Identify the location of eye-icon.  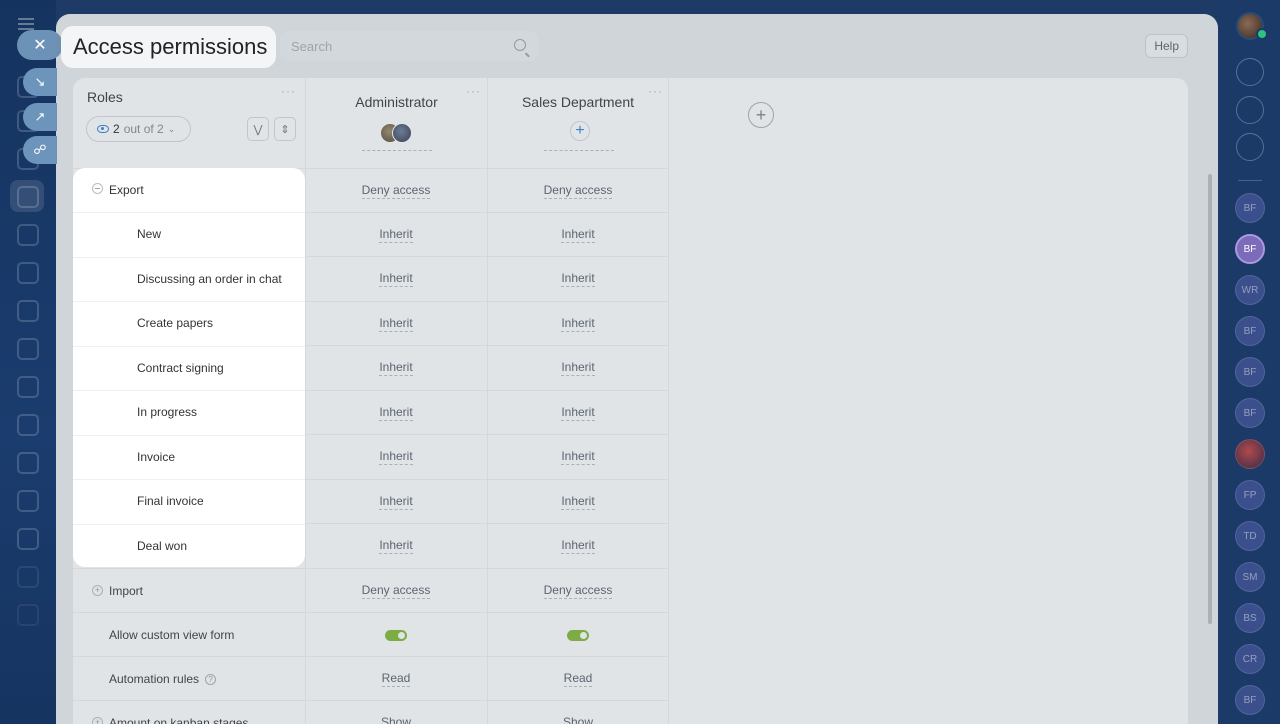
(103, 129).